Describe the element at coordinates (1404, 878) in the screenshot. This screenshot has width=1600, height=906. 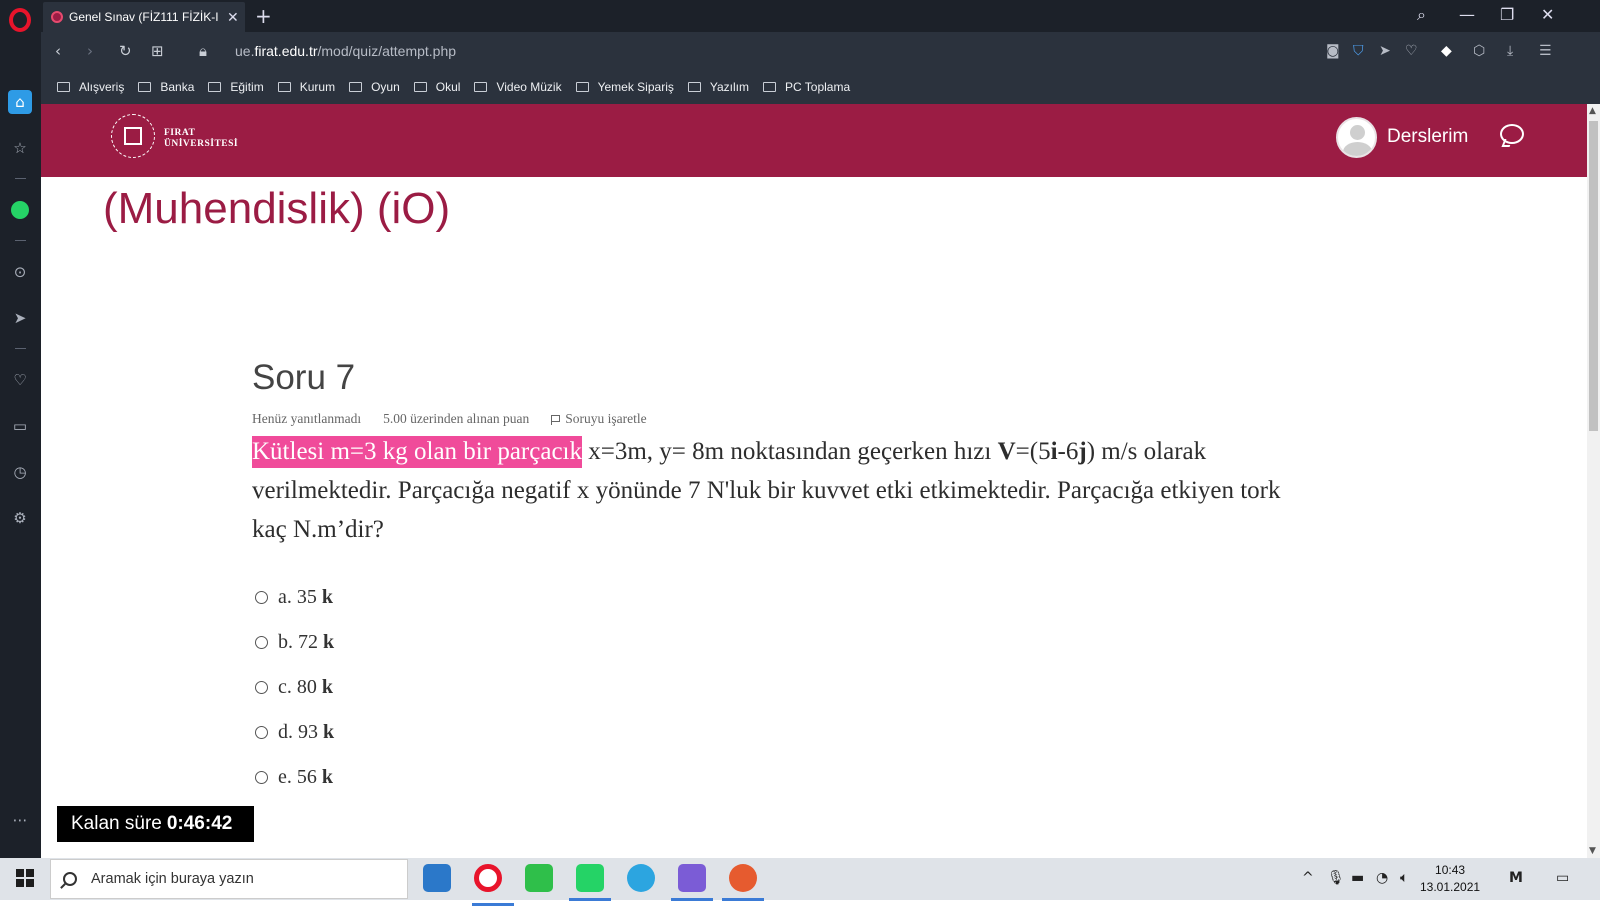
I see `volume-icon: 🔈︎` at that location.